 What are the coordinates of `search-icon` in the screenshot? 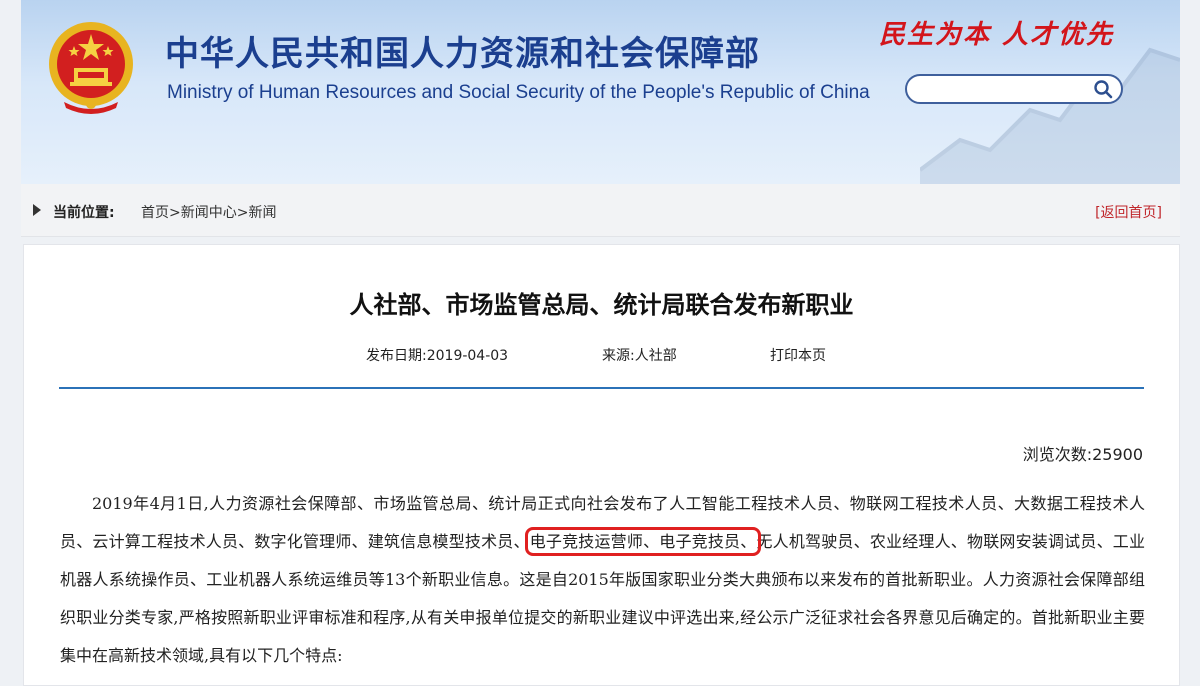 It's located at (1103, 89).